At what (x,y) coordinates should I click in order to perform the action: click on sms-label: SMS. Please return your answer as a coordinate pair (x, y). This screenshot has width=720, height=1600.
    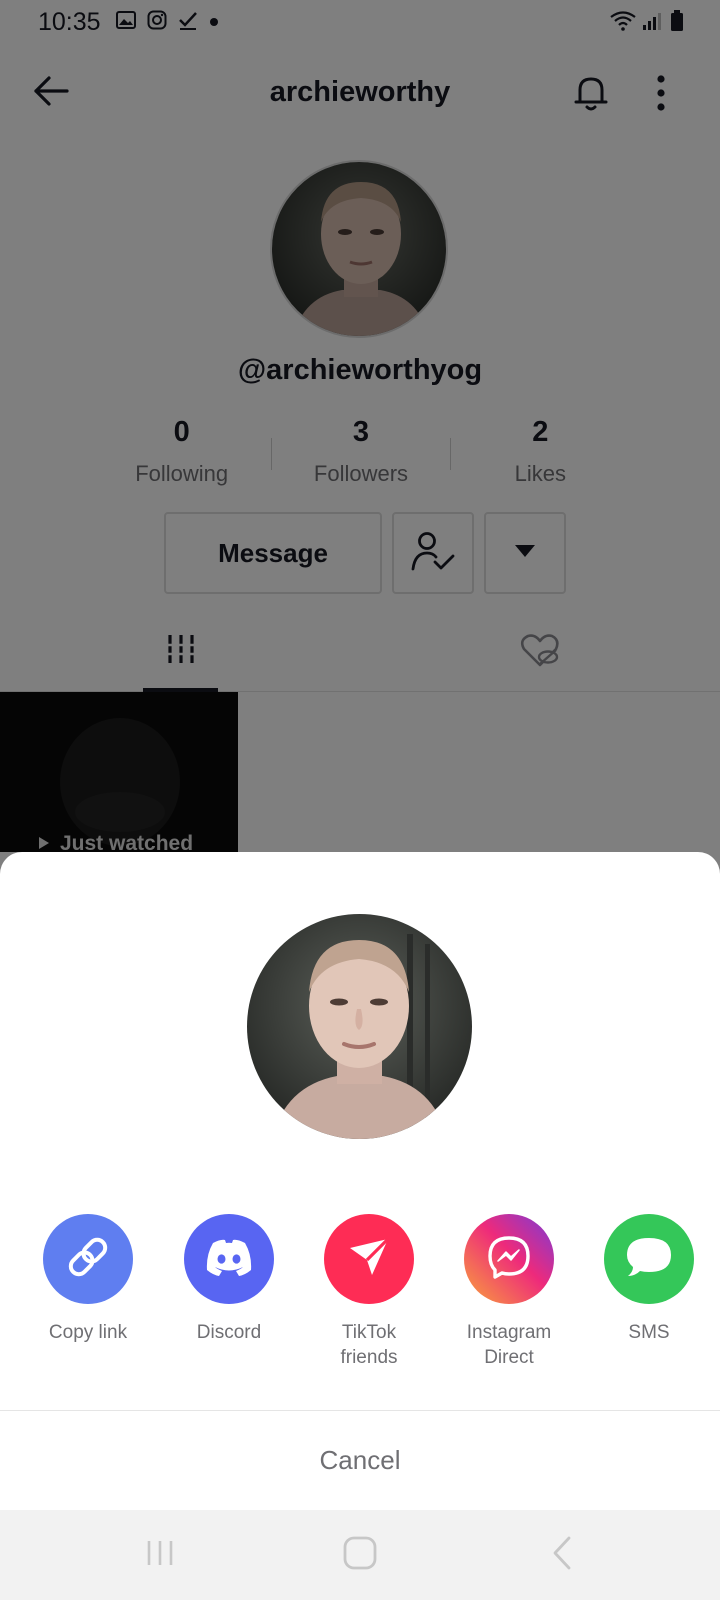
    Looking at the image, I should click on (649, 1332).